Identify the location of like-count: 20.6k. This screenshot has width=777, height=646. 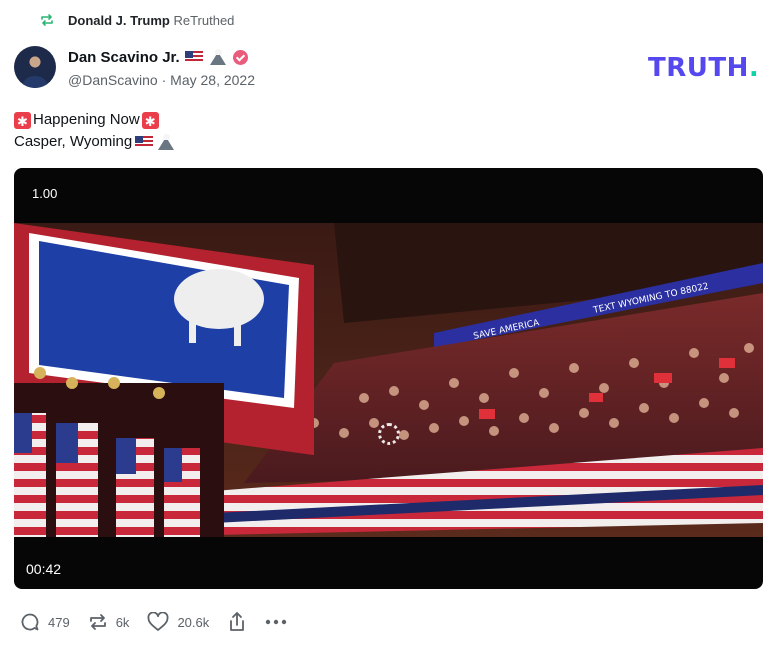
(193, 622).